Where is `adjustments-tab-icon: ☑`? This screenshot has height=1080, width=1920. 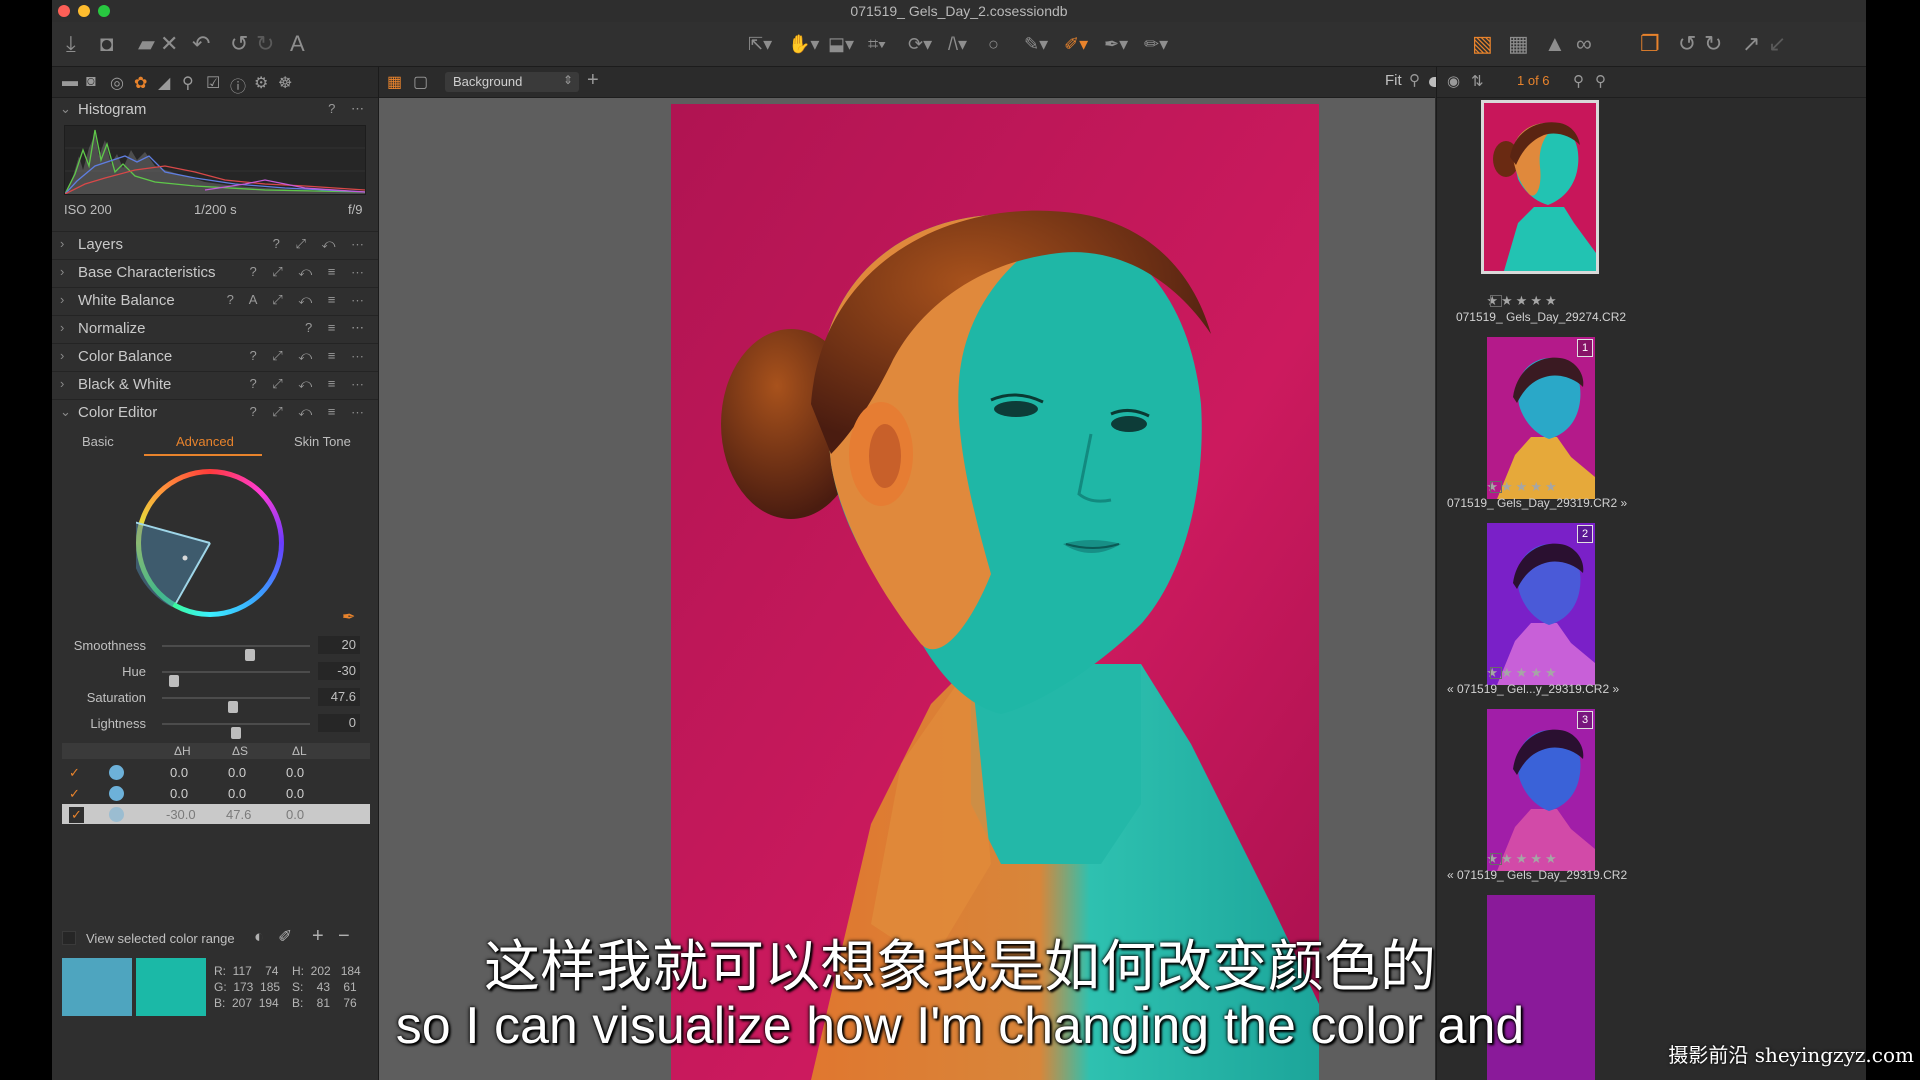
adjustments-tab-icon: ☑ is located at coordinates (213, 83).